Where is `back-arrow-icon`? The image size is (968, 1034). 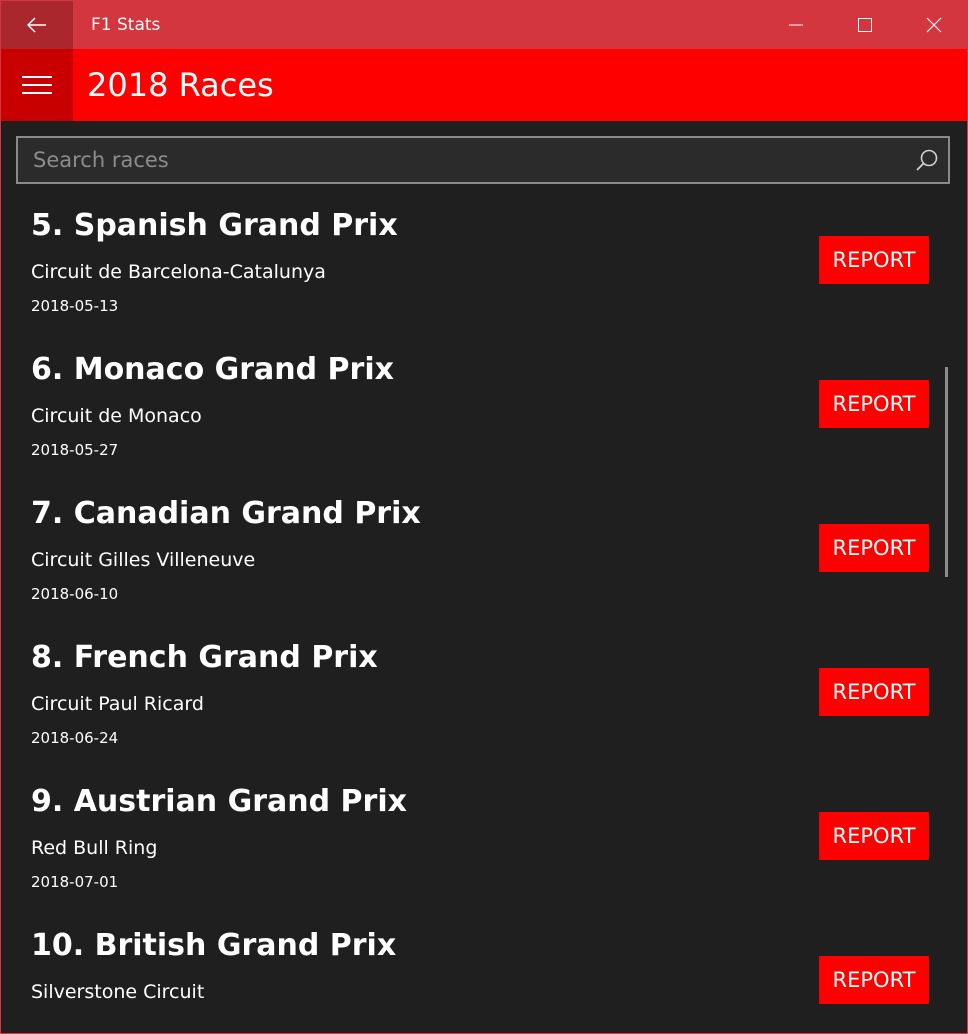 back-arrow-icon is located at coordinates (36, 24).